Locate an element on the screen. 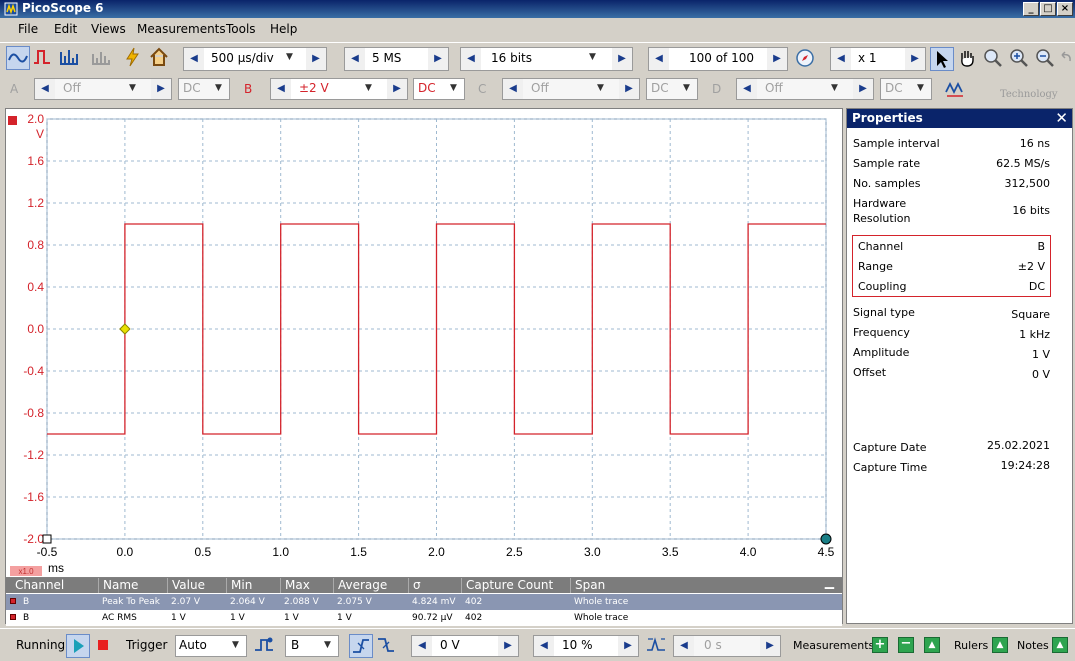  advanced-trigger-button is located at coordinates (265, 646).